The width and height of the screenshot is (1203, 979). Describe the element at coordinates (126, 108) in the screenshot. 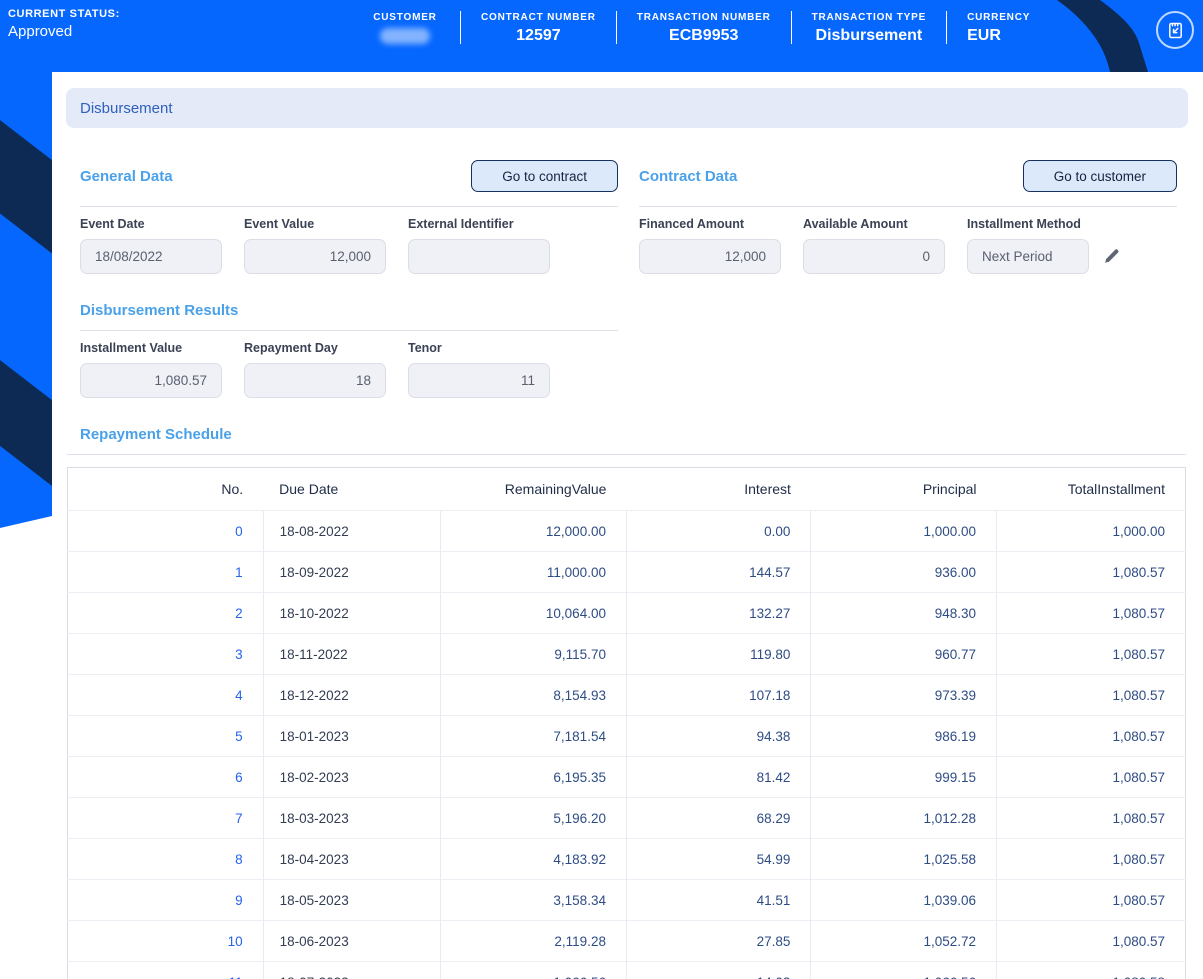

I see `panel-title: Disbursement` at that location.